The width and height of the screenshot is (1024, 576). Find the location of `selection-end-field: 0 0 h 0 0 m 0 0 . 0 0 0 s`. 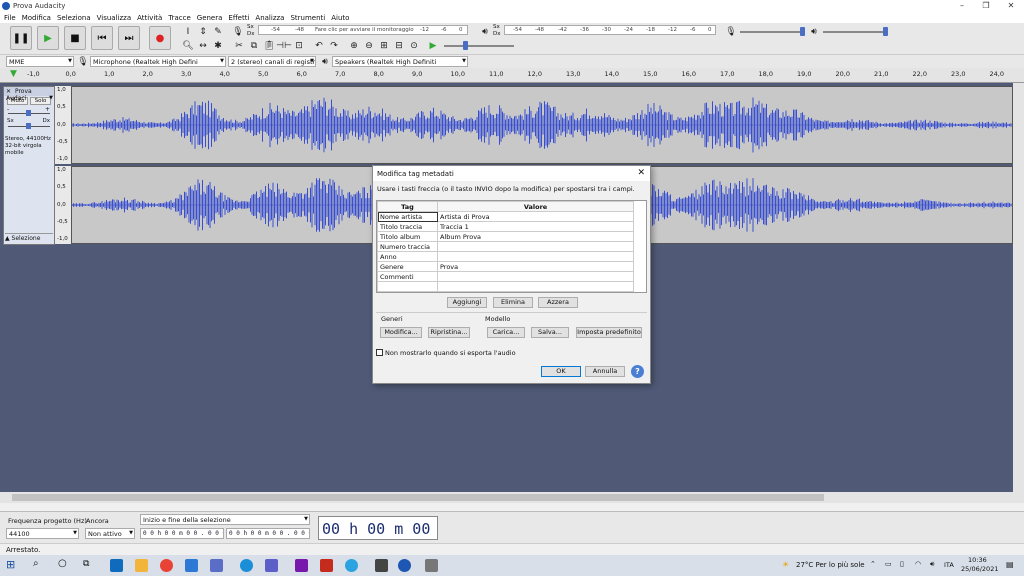

selection-end-field: 0 0 h 0 0 m 0 0 . 0 0 0 s is located at coordinates (268, 533).